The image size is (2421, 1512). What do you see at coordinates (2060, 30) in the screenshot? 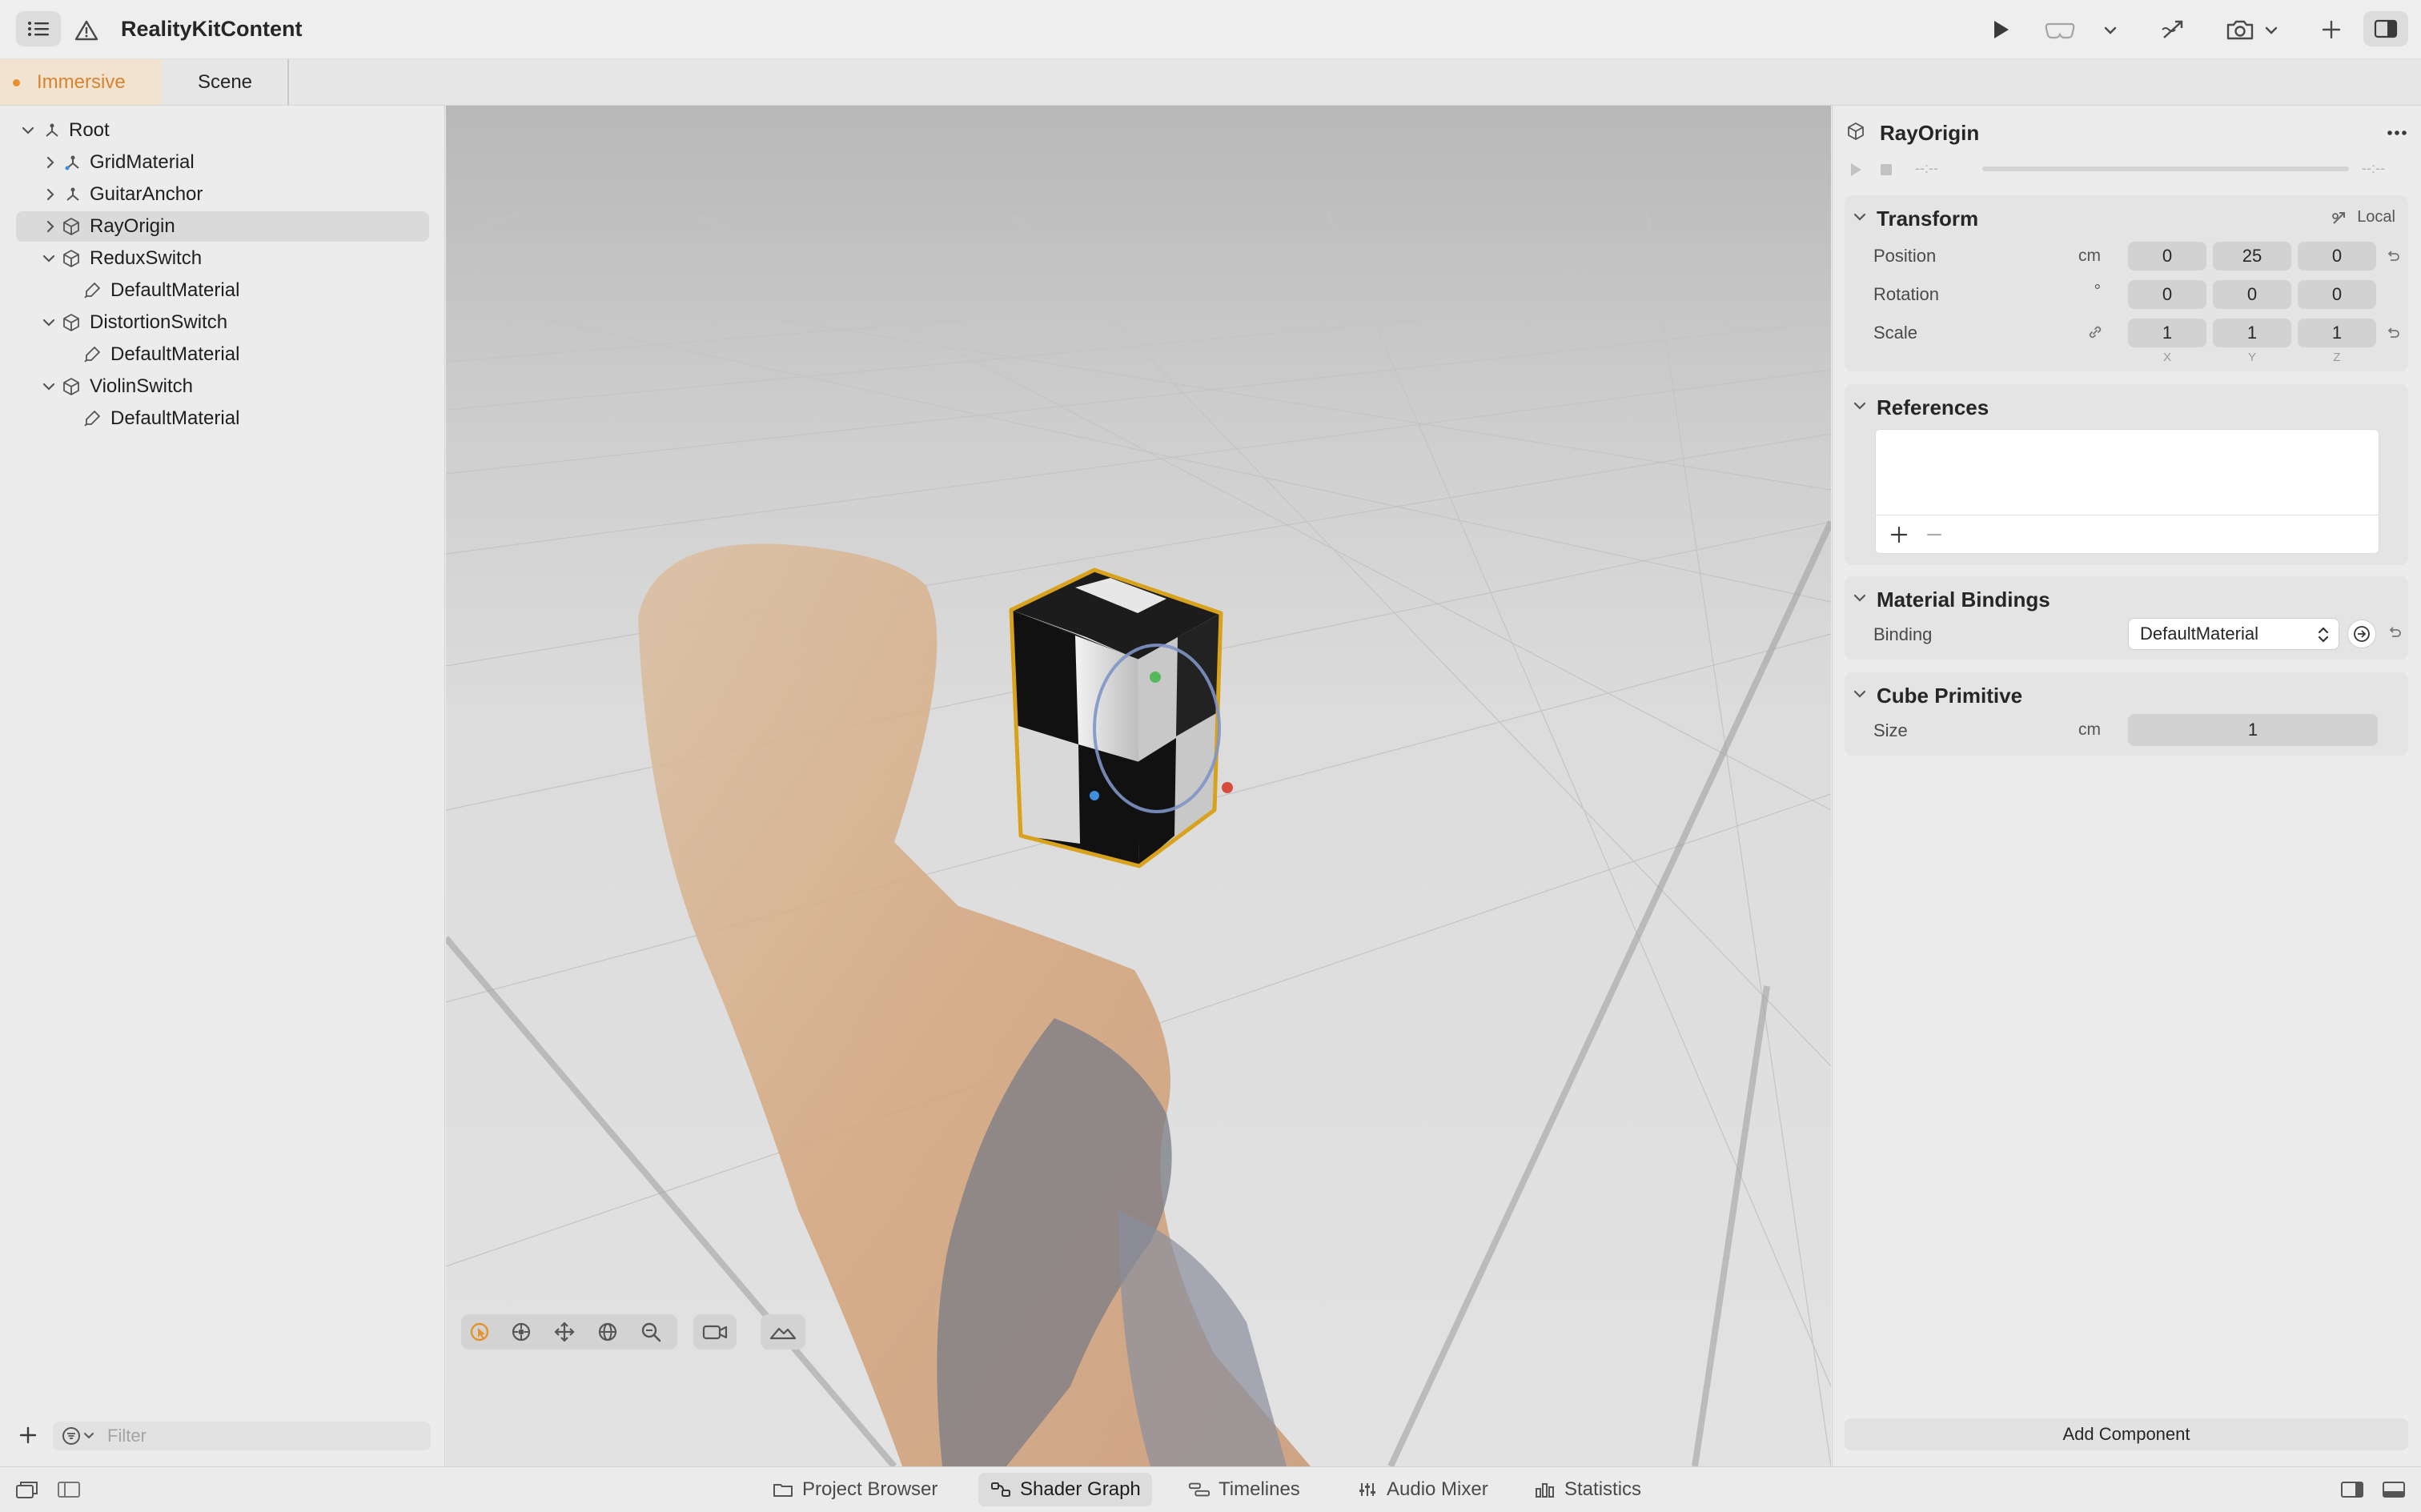
I see `vision-device-button` at bounding box center [2060, 30].